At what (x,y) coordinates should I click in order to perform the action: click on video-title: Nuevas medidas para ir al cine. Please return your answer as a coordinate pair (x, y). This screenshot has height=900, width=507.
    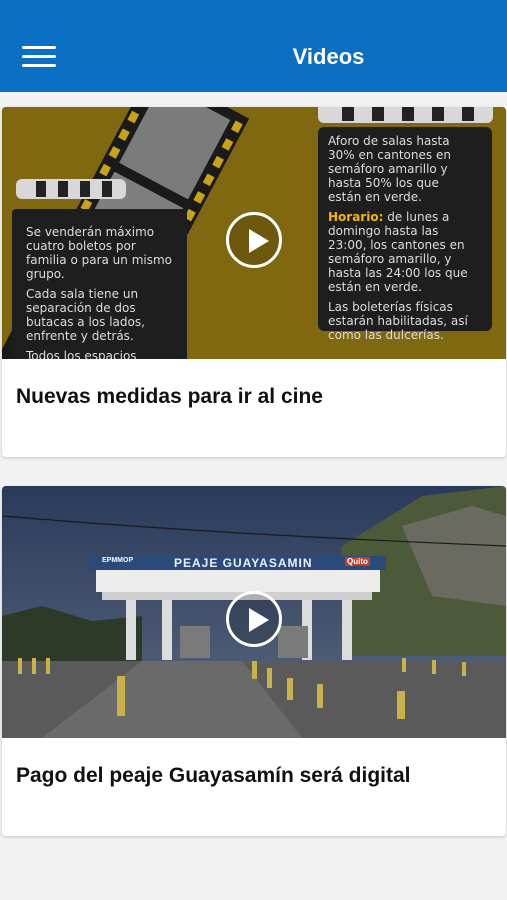
    Looking at the image, I should click on (254, 397).